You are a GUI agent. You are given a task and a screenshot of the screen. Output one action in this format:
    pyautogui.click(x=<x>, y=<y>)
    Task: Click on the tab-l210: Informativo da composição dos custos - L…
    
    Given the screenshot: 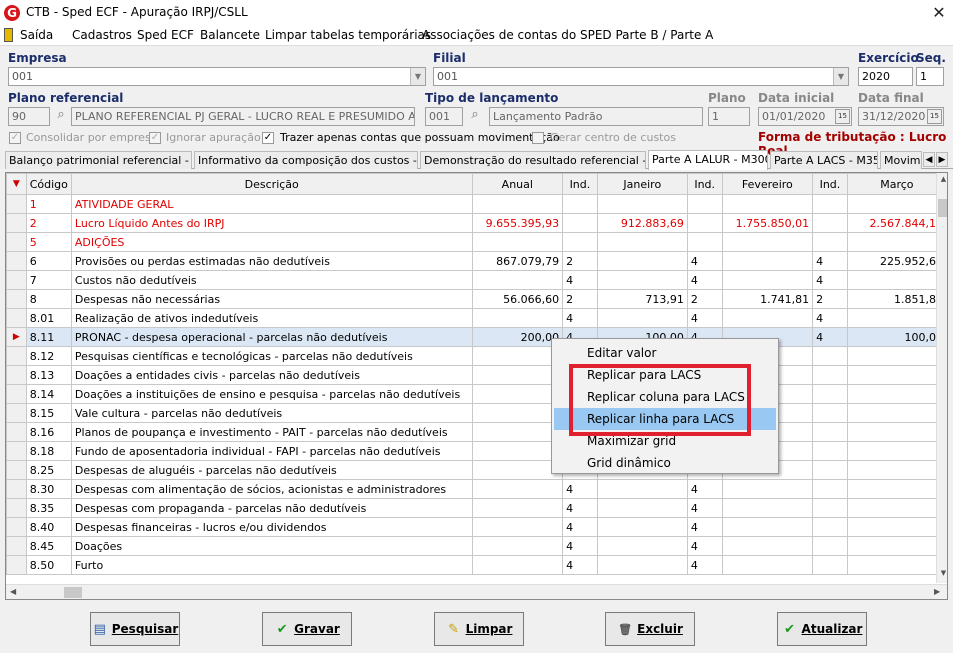 What is the action you would take?
    pyautogui.click(x=306, y=160)
    